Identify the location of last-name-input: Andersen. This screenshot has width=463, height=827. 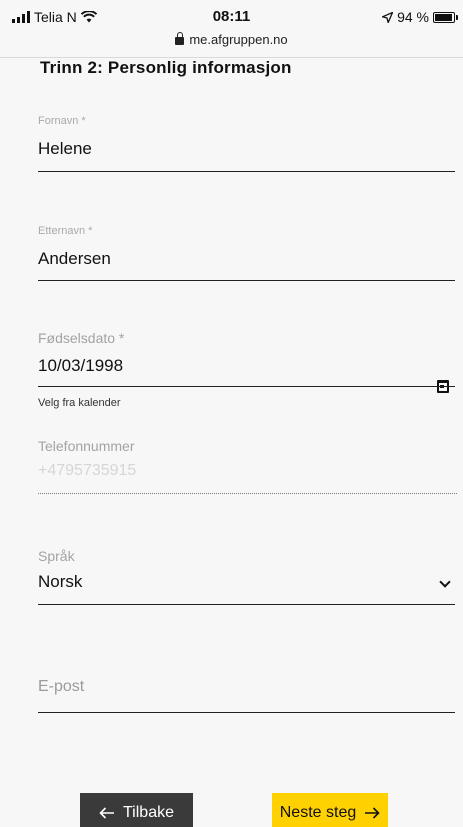
(246, 259).